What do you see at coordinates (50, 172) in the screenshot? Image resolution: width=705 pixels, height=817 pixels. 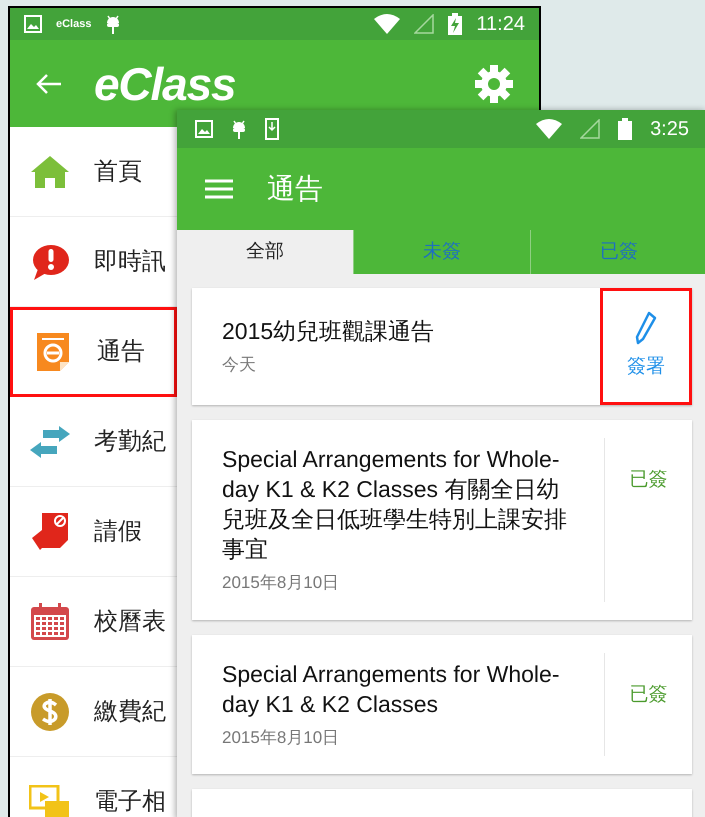 I see `home-icon` at bounding box center [50, 172].